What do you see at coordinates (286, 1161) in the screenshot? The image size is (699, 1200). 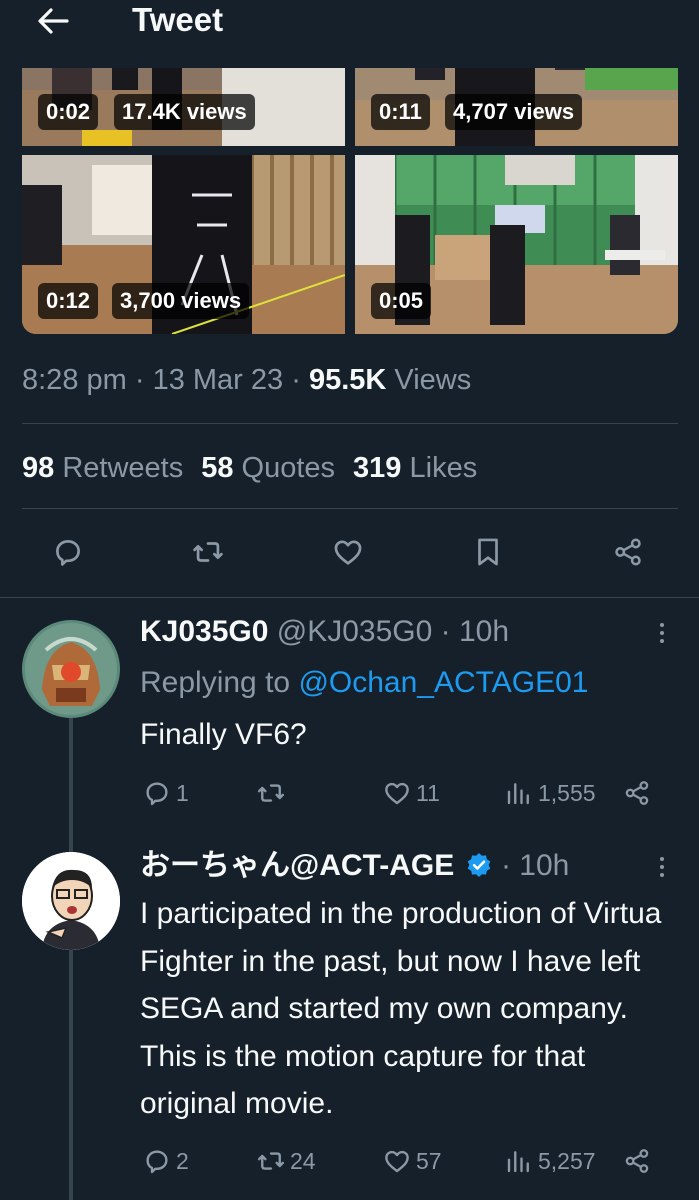 I see `retweet-button: 24` at bounding box center [286, 1161].